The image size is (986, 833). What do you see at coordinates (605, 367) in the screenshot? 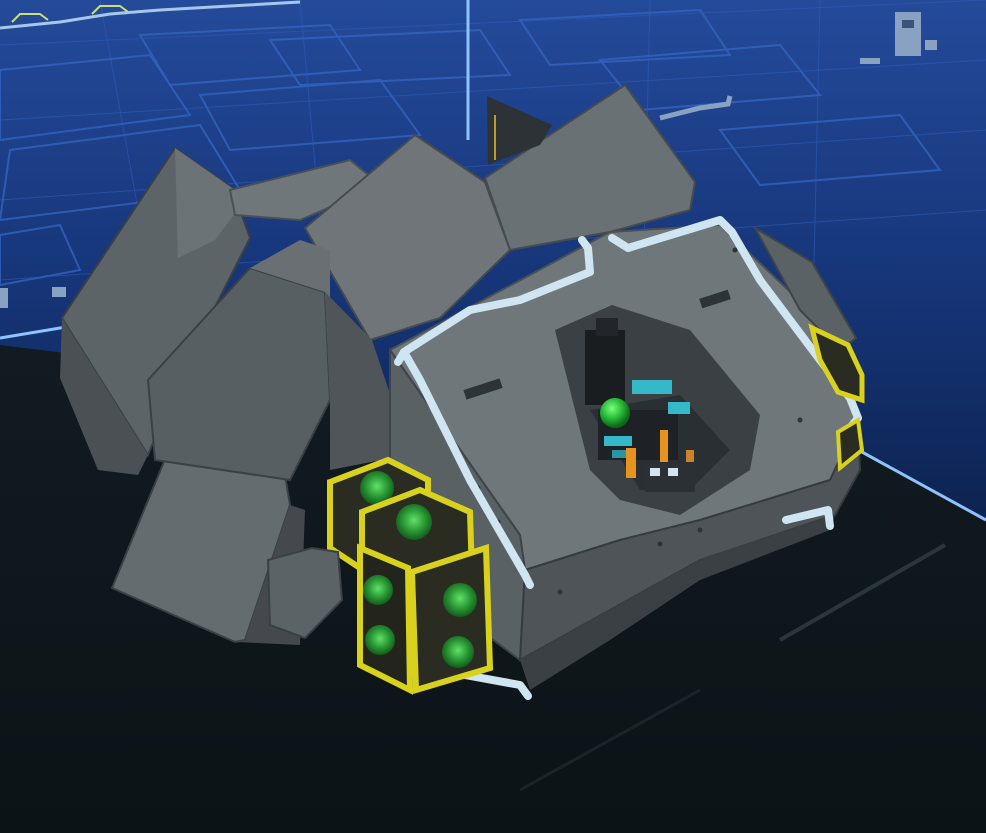
I see `cockpit-seat-back` at bounding box center [605, 367].